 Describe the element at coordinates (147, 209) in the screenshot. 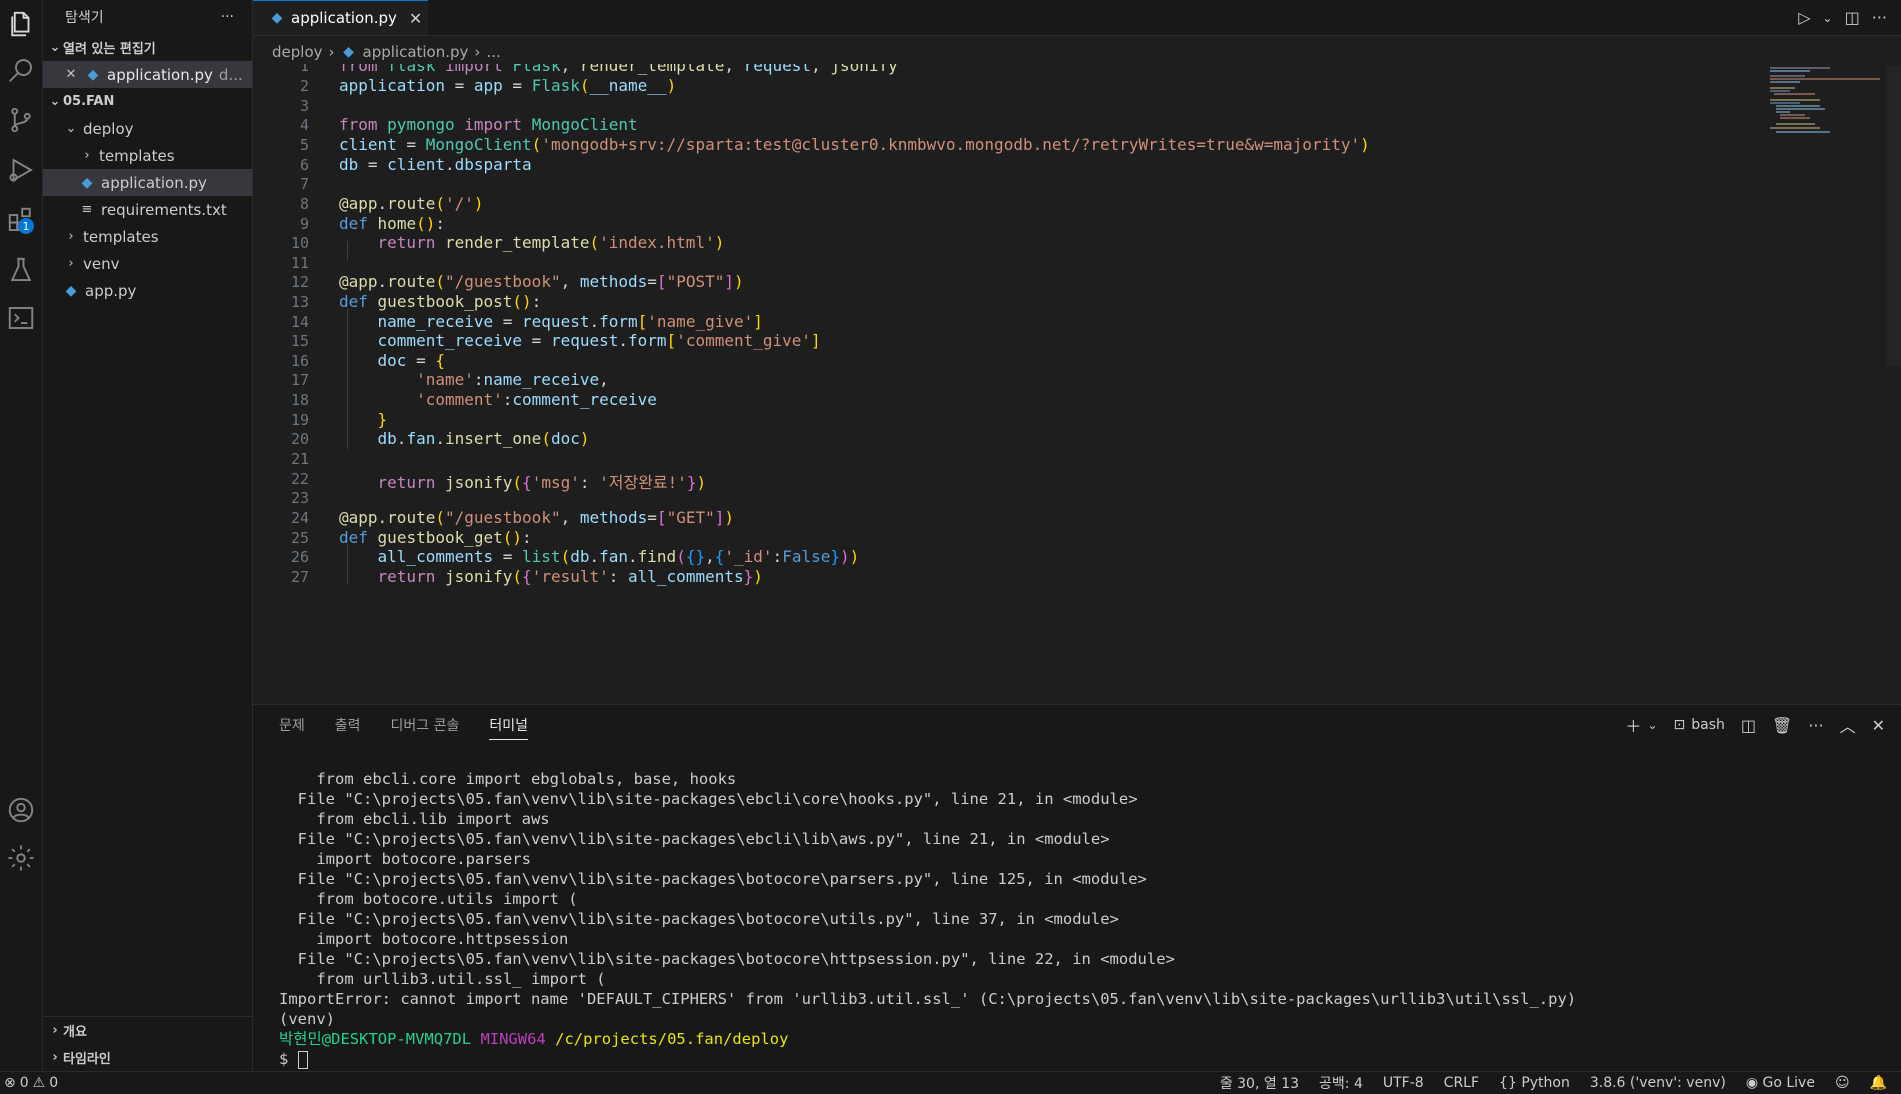

I see `tree-item: ≡ requirements.txt` at that location.